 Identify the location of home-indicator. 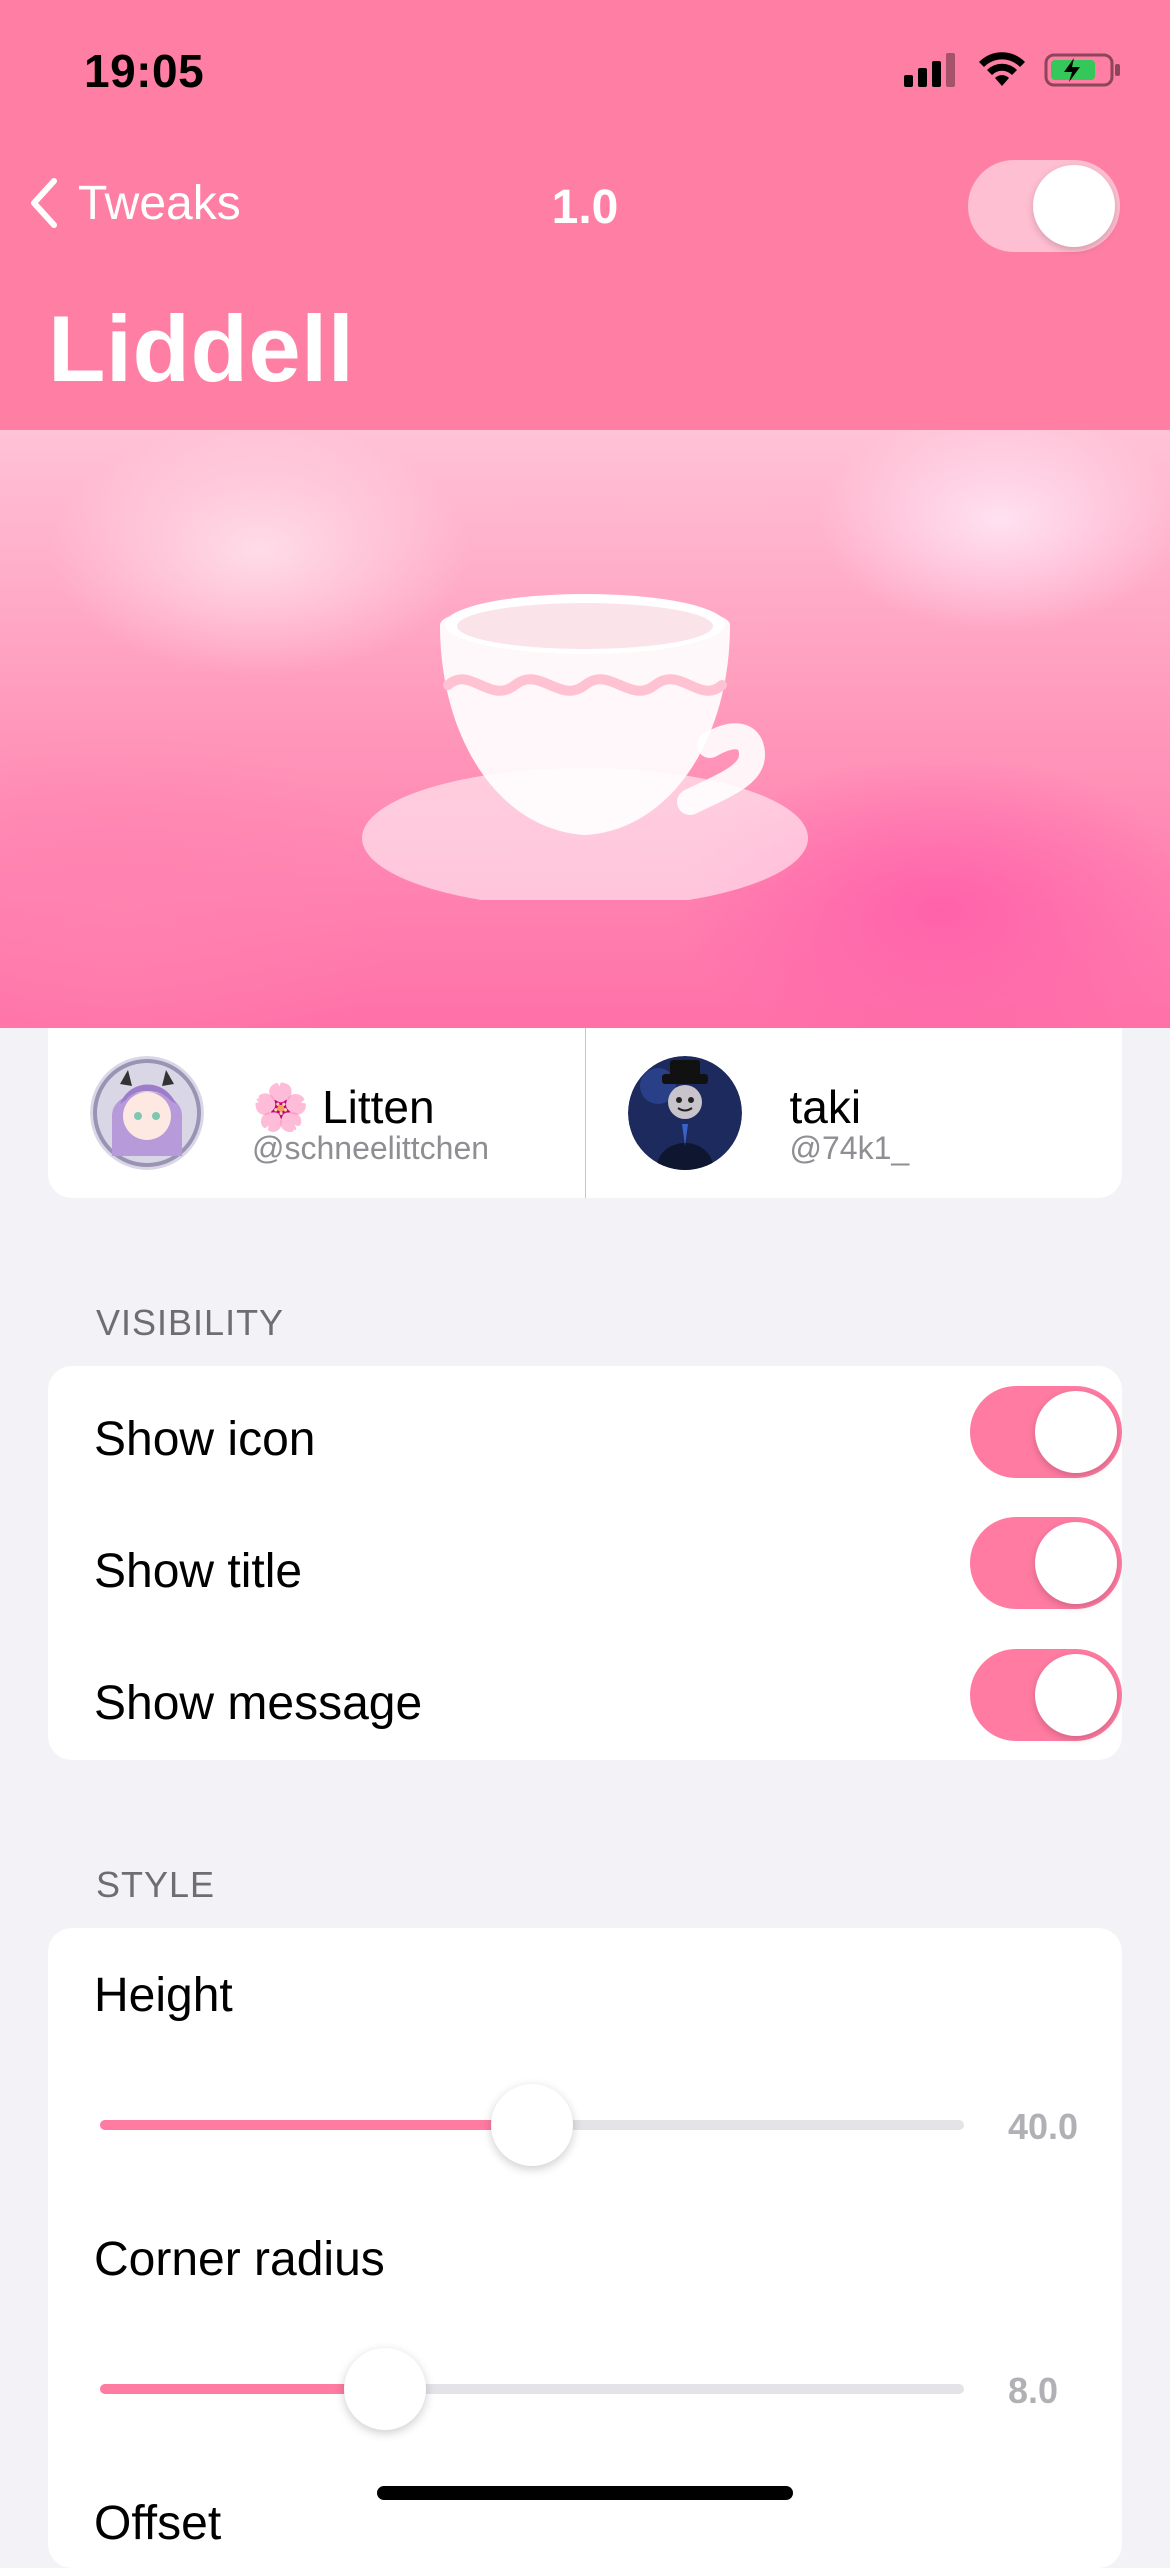
(585, 2493).